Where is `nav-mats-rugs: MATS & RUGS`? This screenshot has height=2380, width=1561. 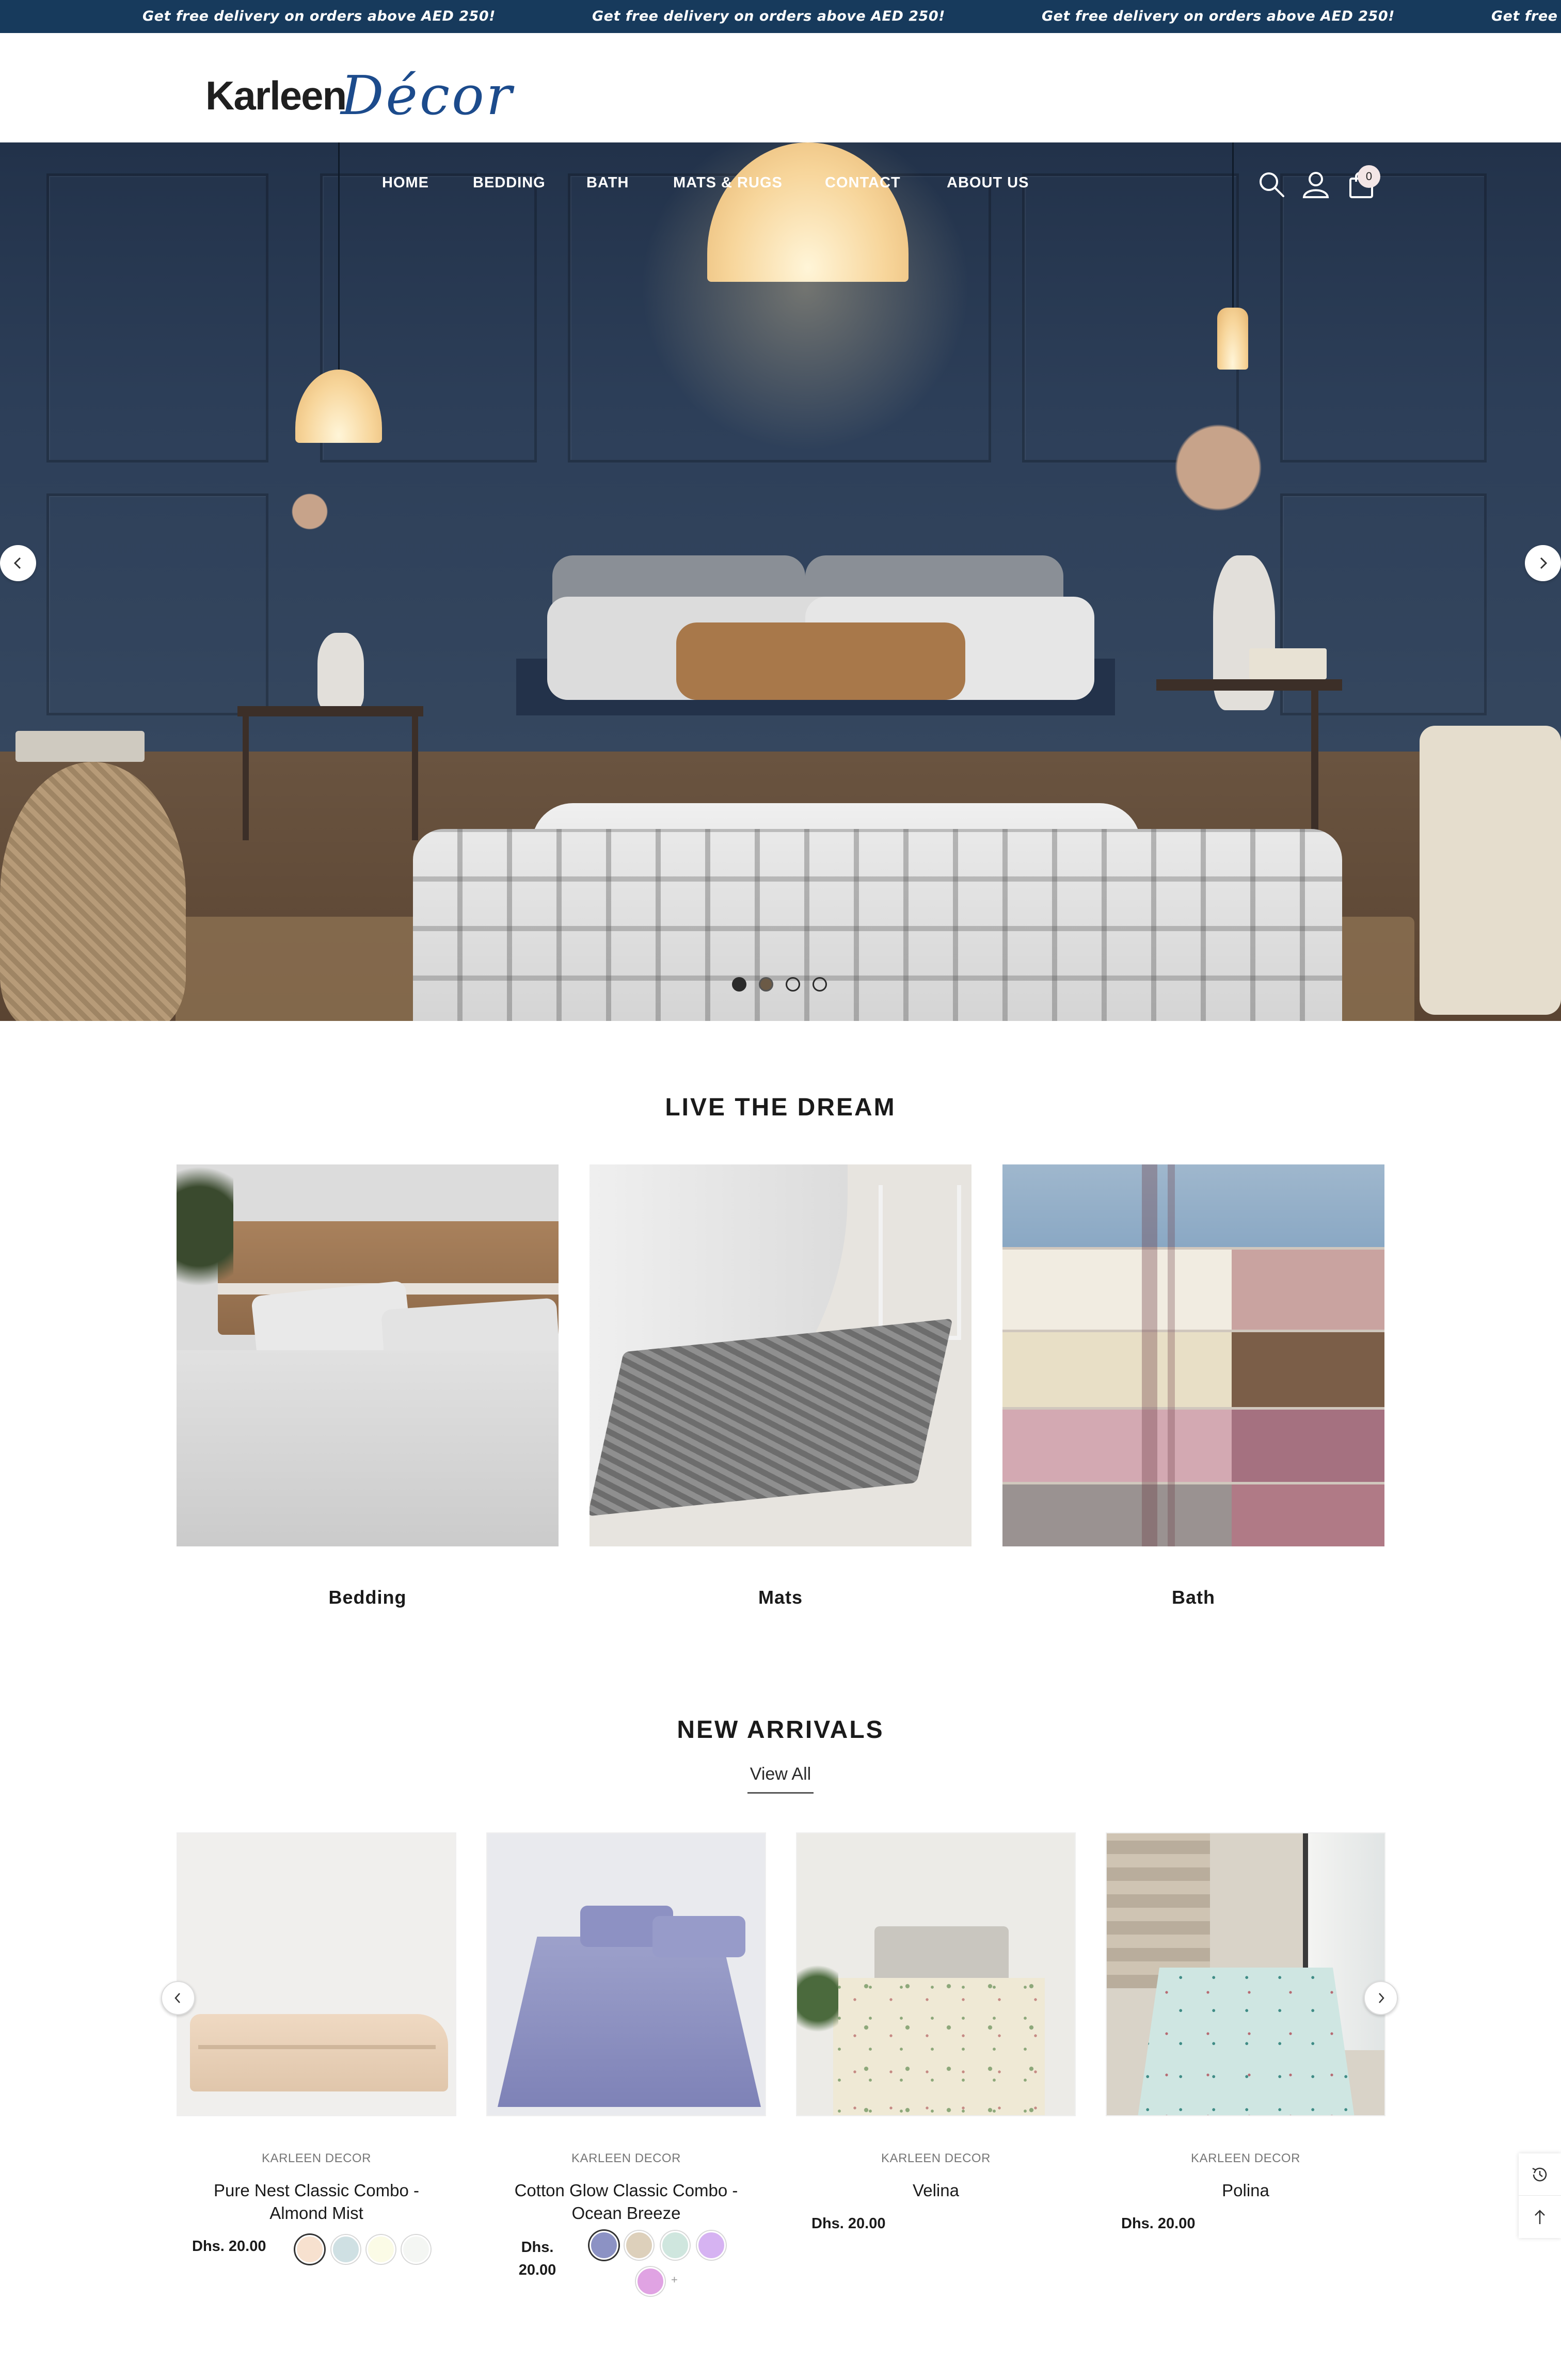 nav-mats-rugs: MATS & RUGS is located at coordinates (728, 183).